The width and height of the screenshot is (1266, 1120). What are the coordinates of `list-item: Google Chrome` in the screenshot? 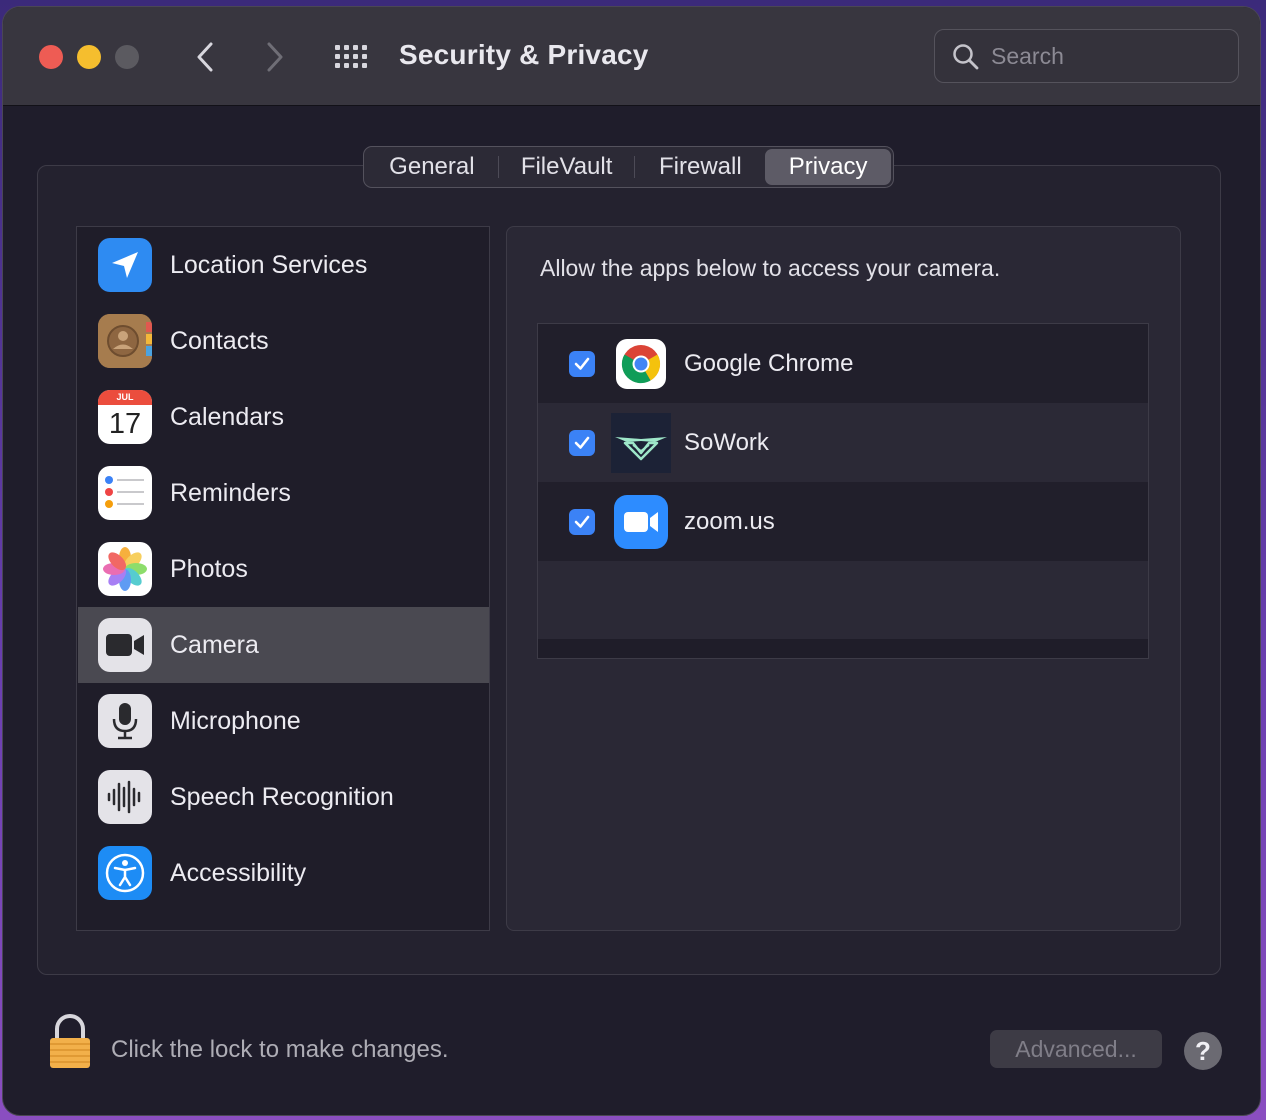 It's located at (843, 363).